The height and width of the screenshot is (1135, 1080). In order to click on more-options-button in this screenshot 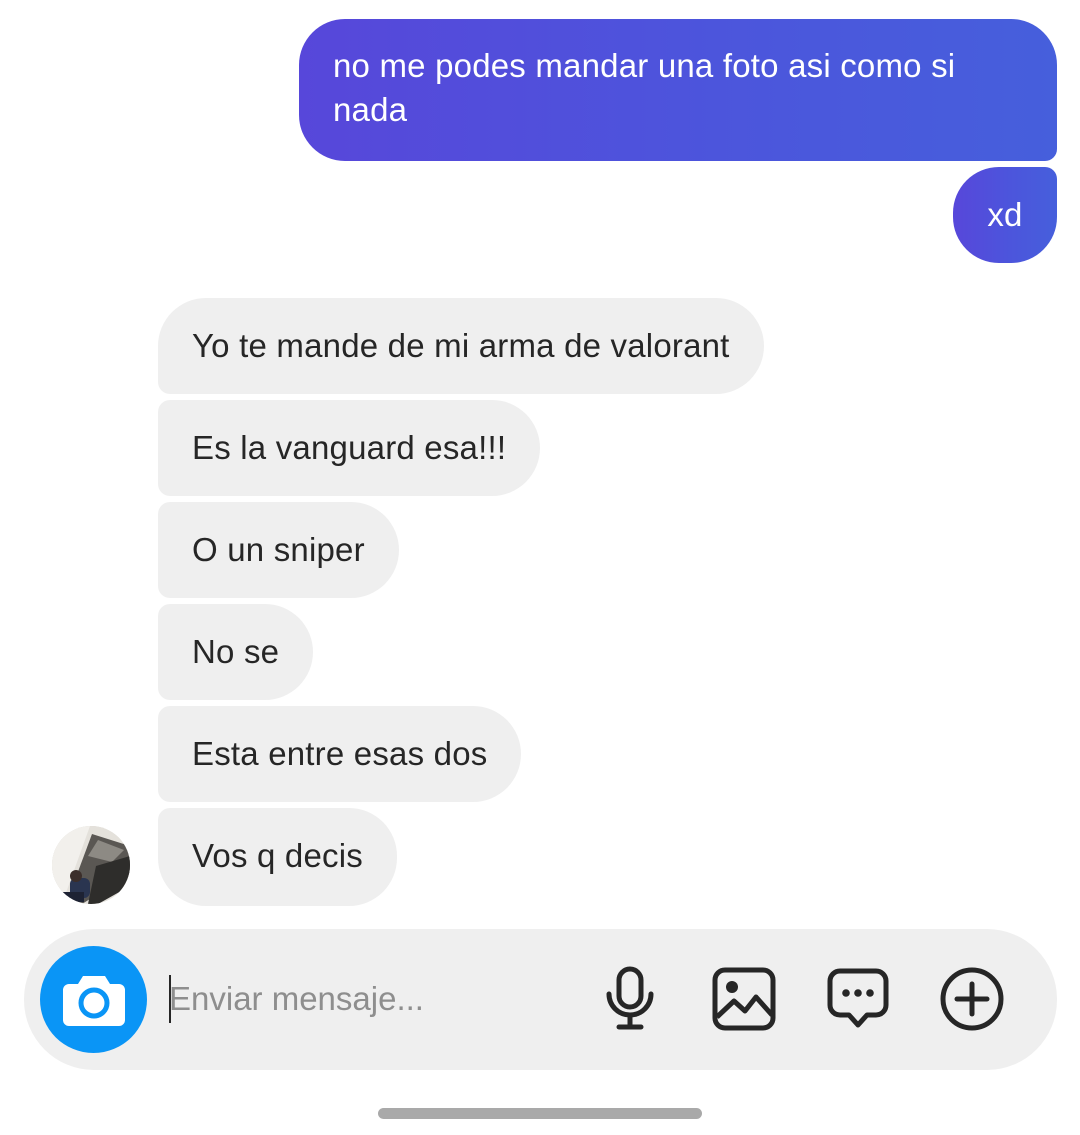, I will do `click(972, 999)`.